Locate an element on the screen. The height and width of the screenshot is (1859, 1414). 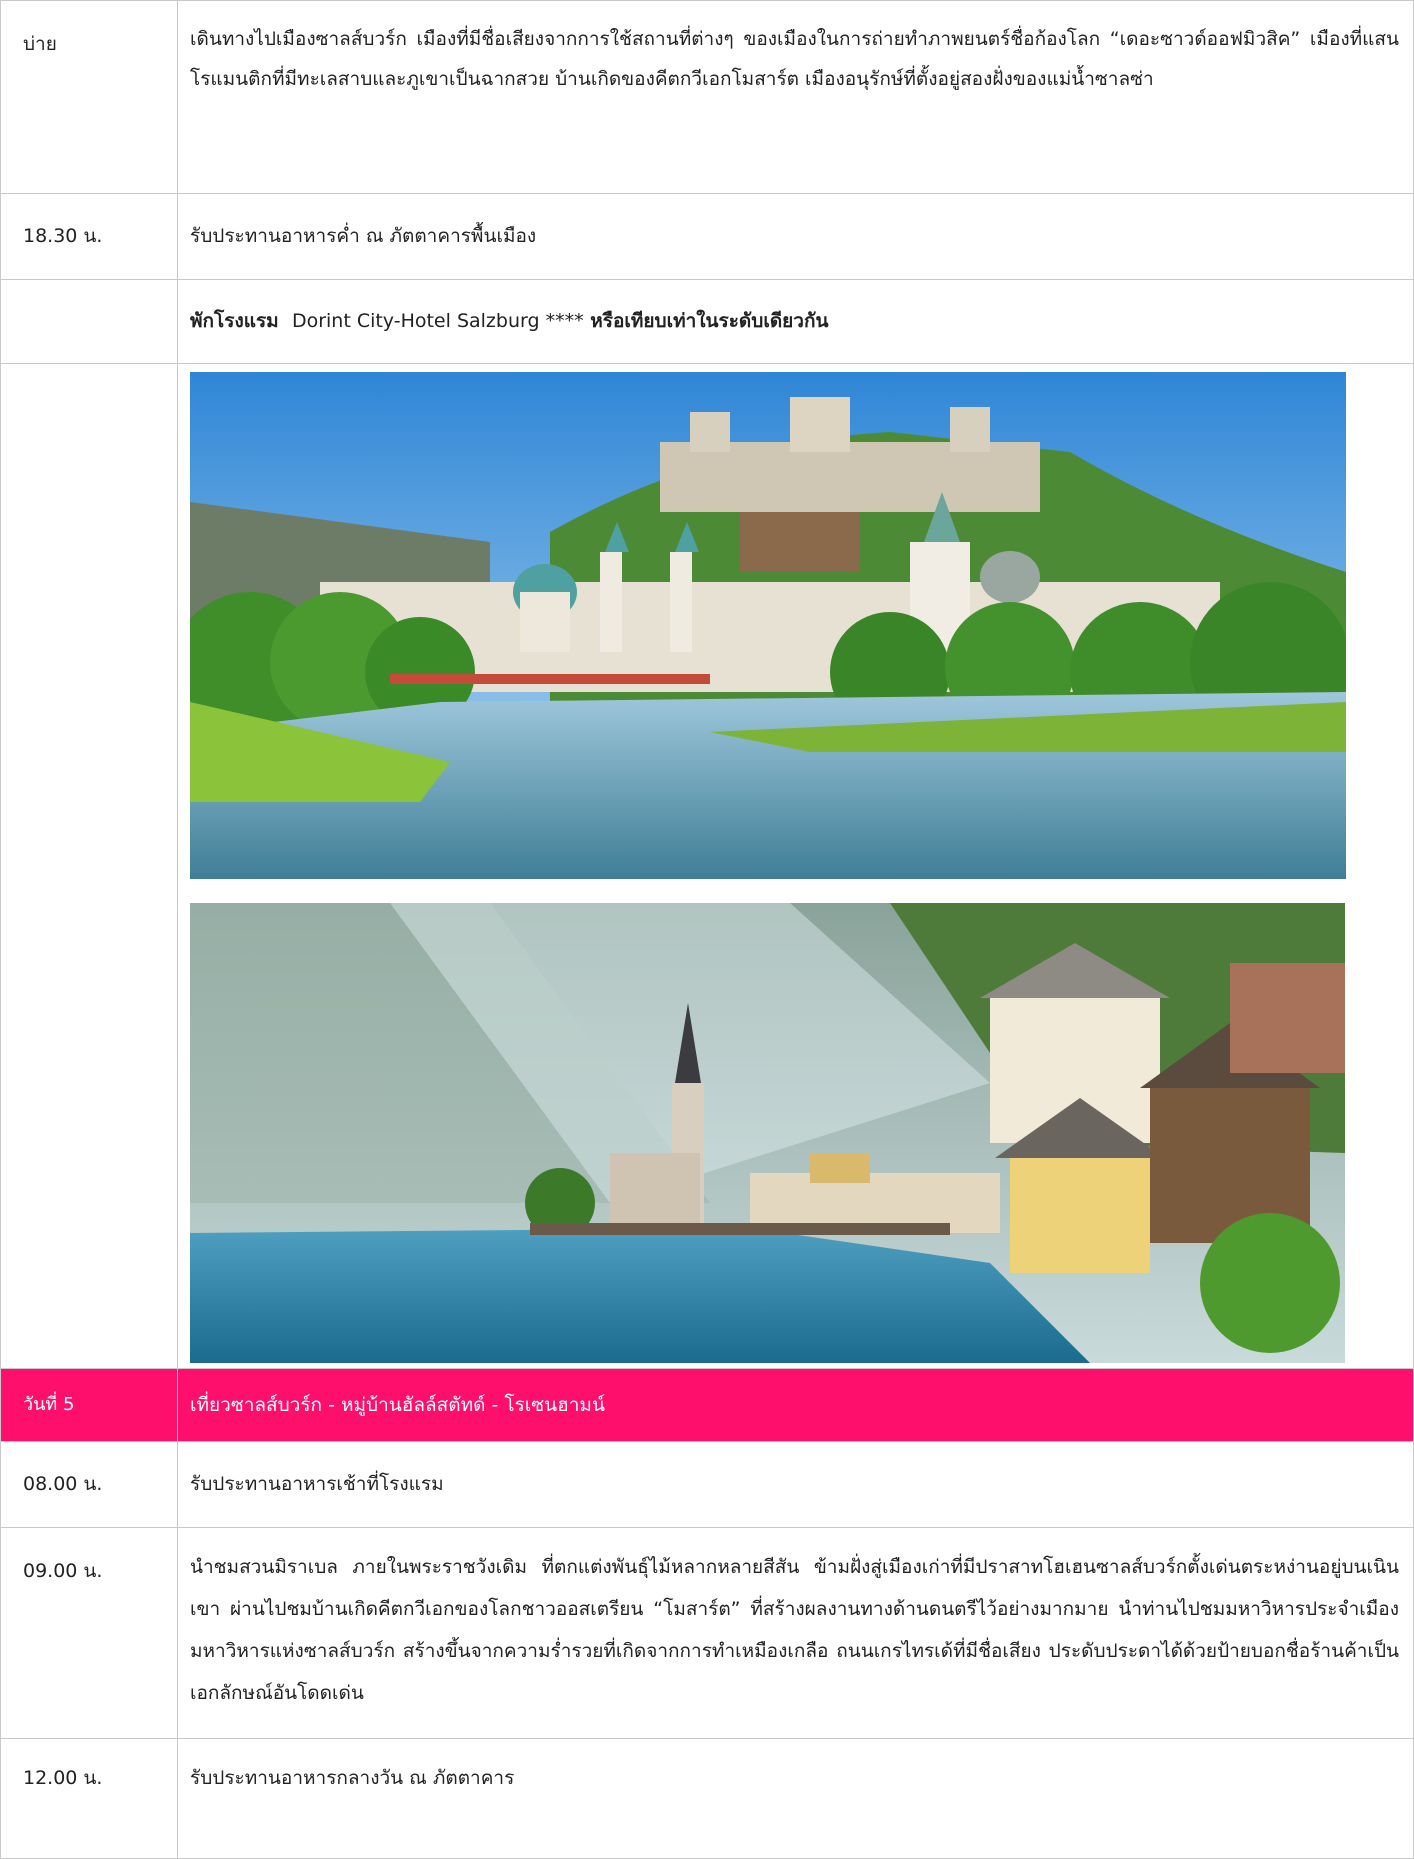
time-cell: 09.00 น. is located at coordinates (89, 1633).